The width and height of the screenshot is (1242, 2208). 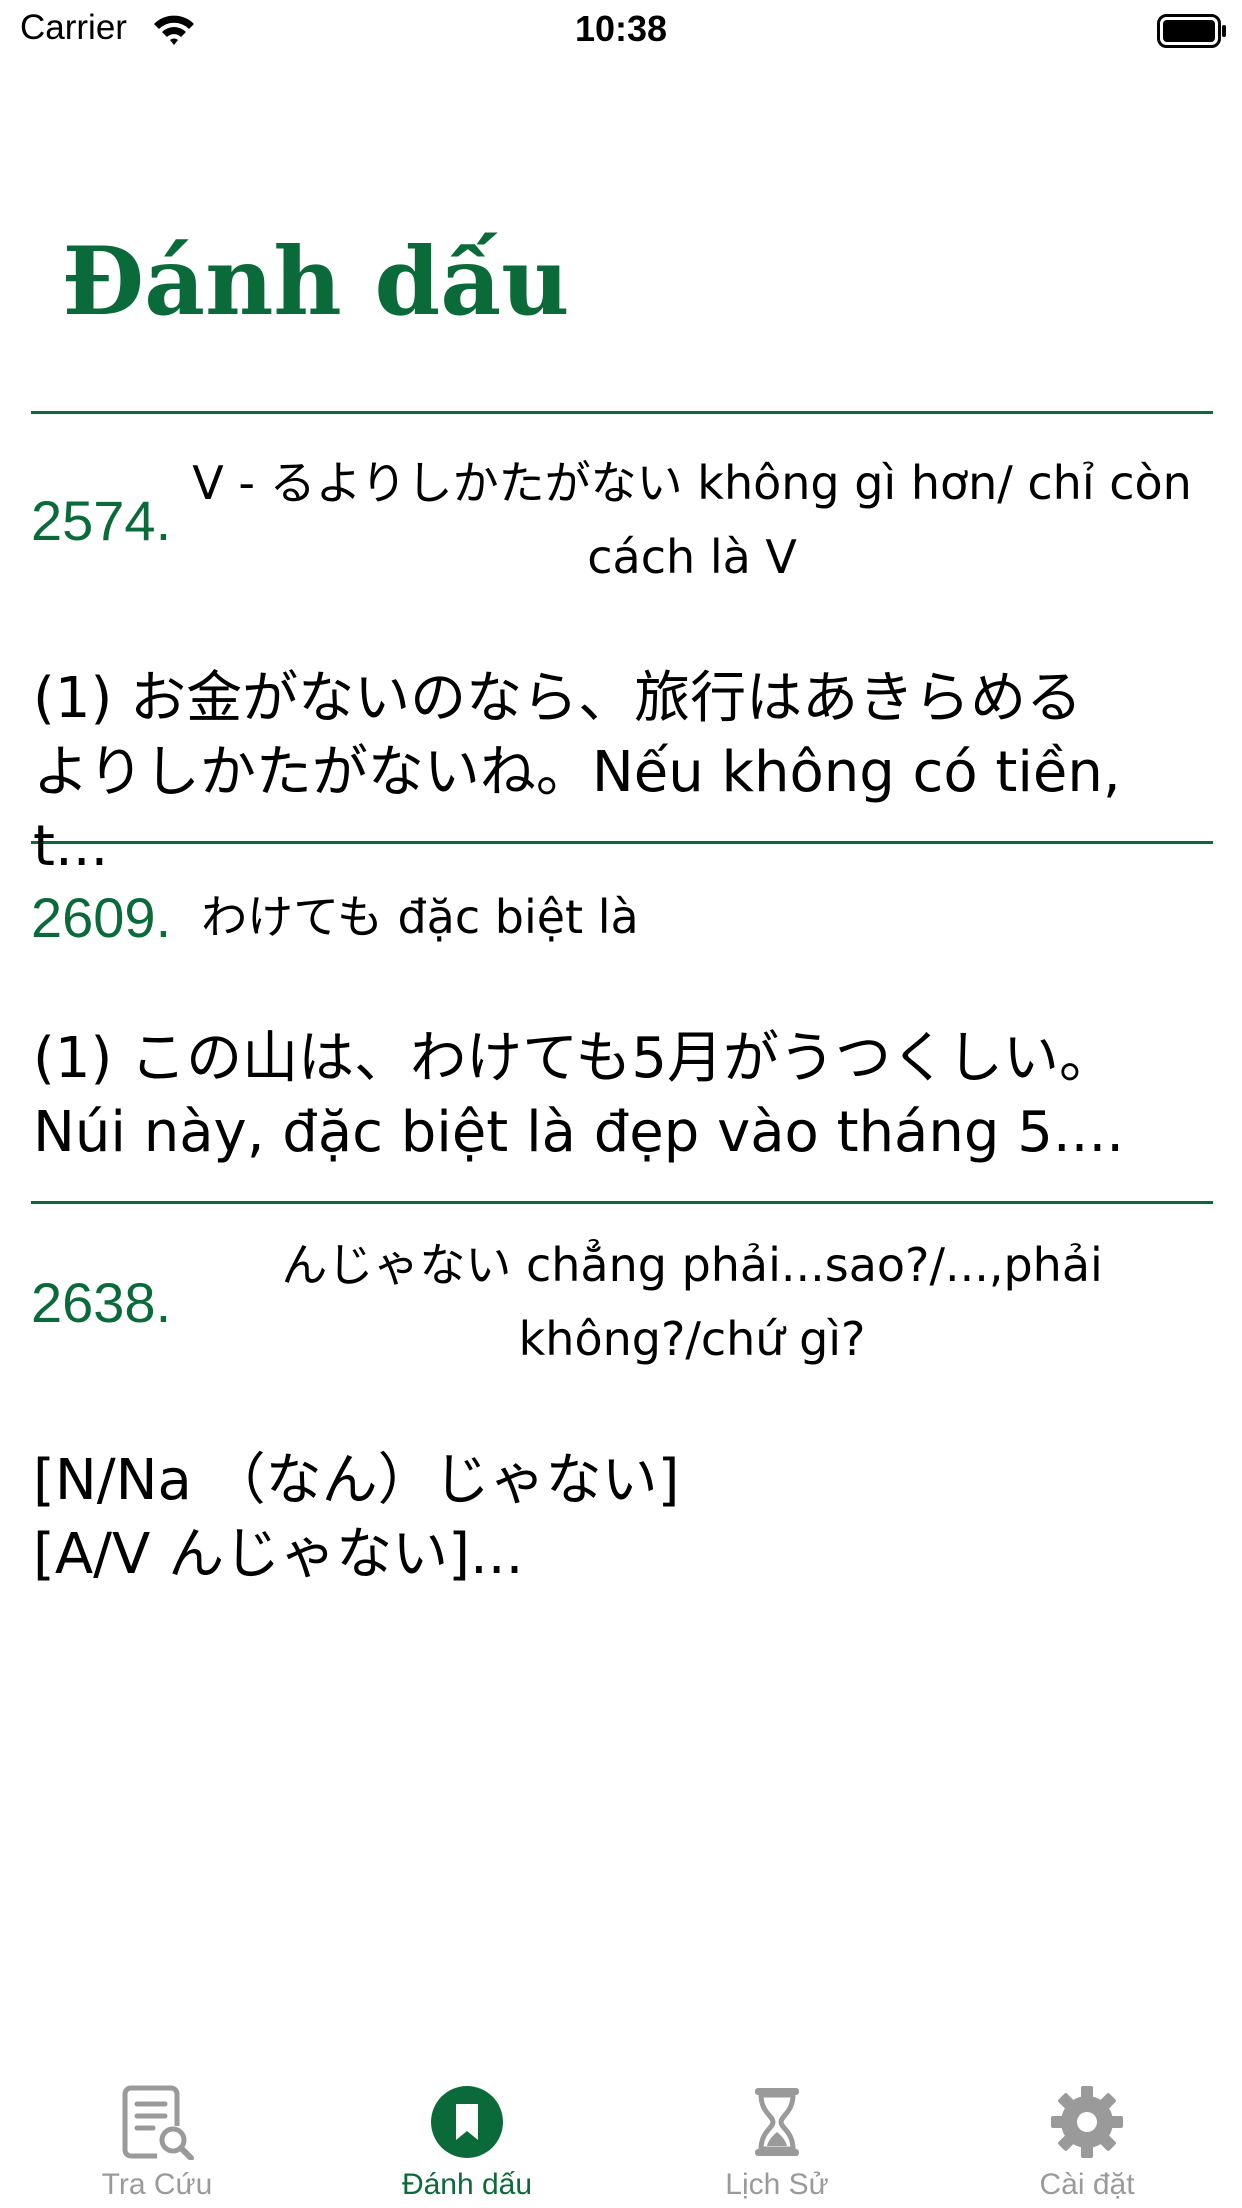 What do you see at coordinates (101, 520) in the screenshot?
I see `item-number: 2574.` at bounding box center [101, 520].